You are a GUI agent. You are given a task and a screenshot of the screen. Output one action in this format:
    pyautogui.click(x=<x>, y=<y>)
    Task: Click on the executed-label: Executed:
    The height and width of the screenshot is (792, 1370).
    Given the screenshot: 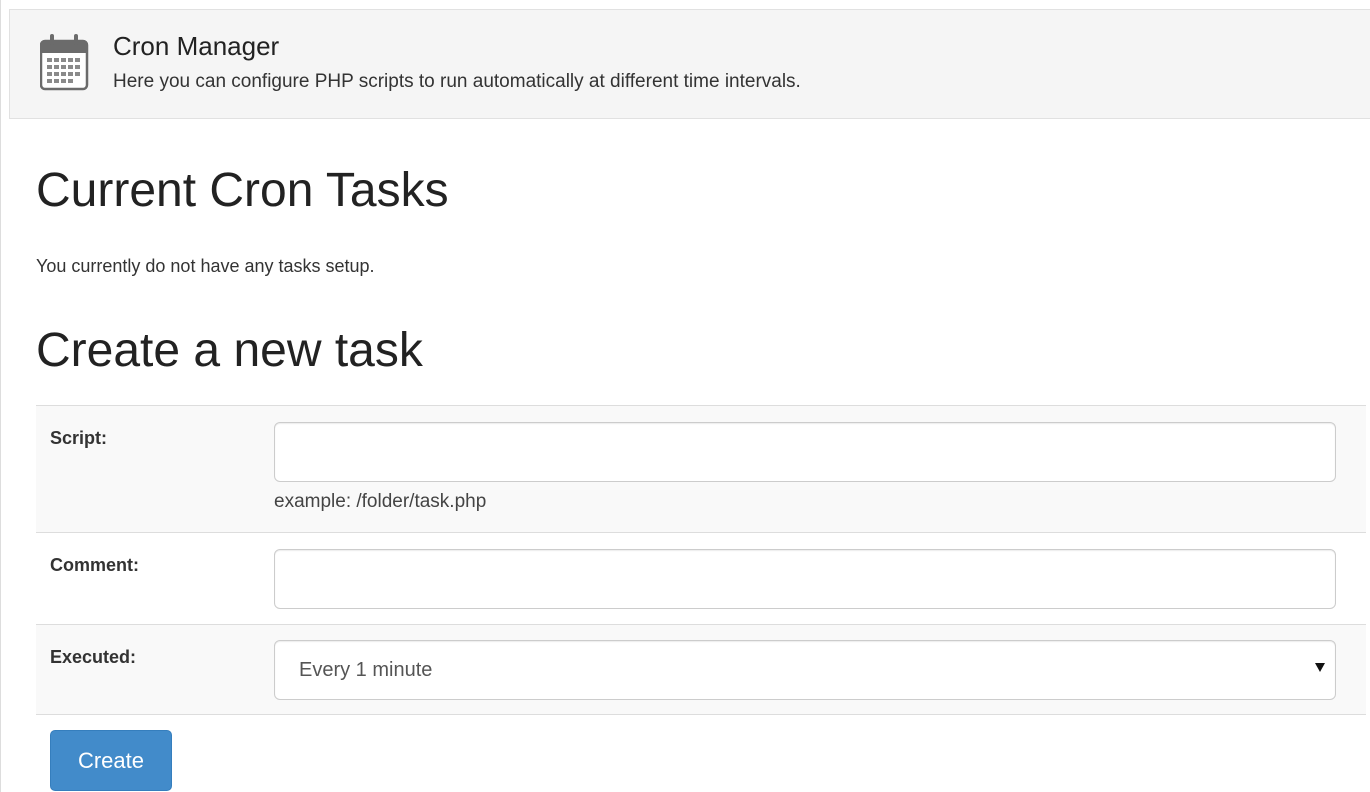 What is the action you would take?
    pyautogui.click(x=93, y=657)
    